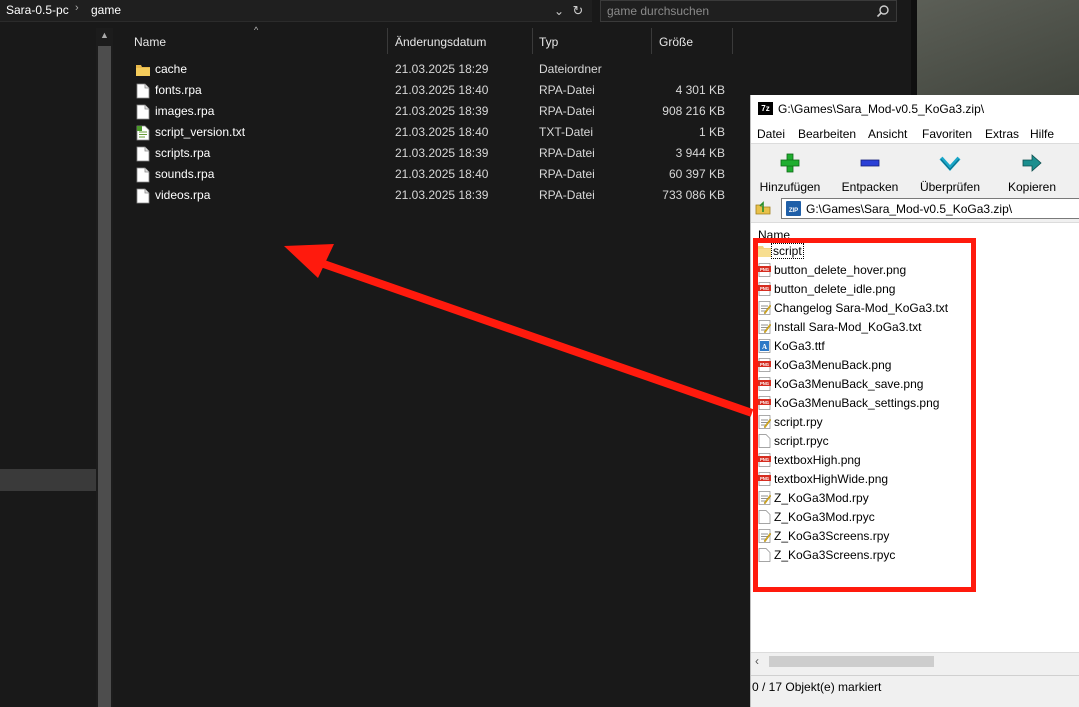 The image size is (1079, 707). I want to click on annotation-highlight-box, so click(864, 415).